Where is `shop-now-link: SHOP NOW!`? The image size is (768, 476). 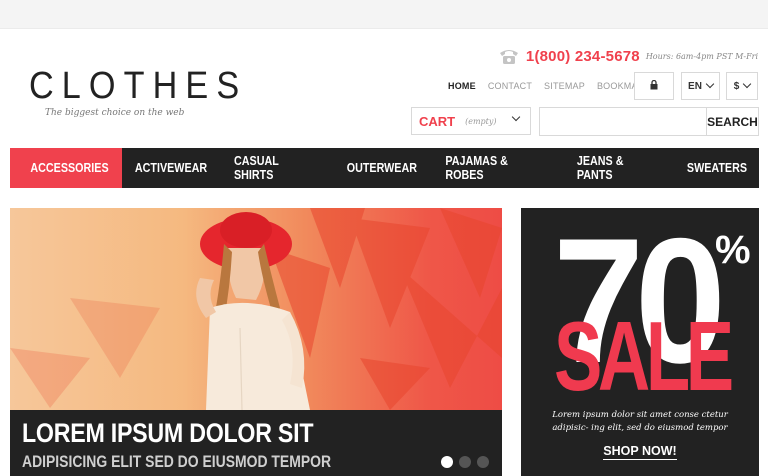
shop-now-link: SHOP NOW! is located at coordinates (640, 451).